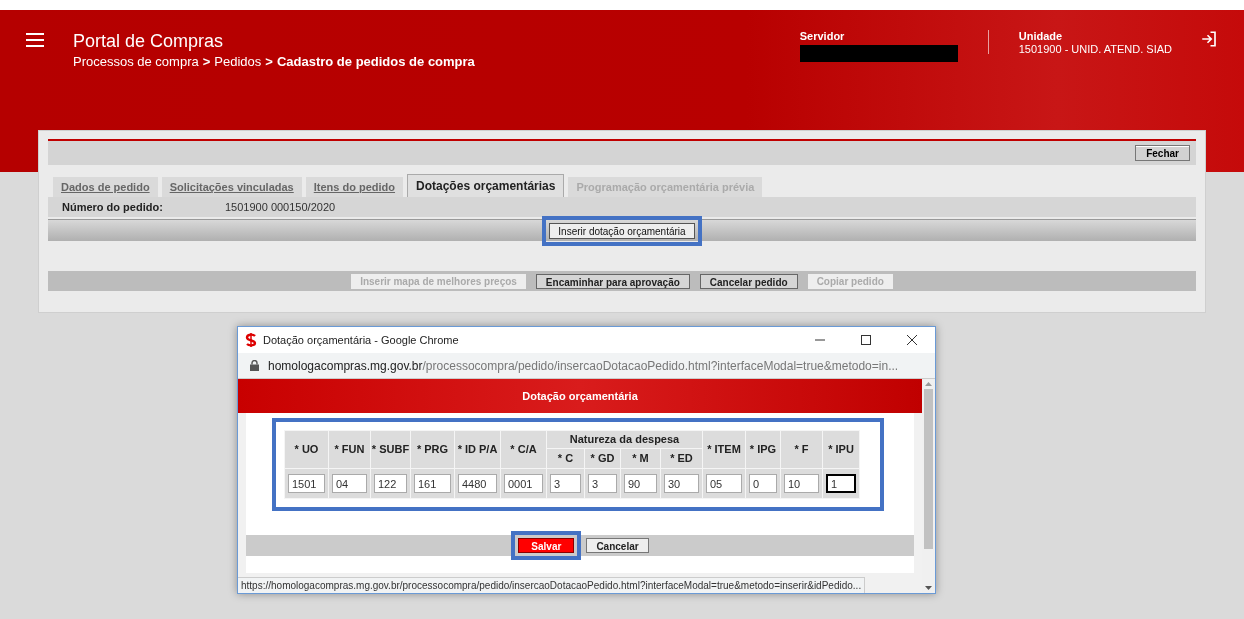 The width and height of the screenshot is (1244, 619). I want to click on field-value: 1501900 000150/2020, so click(280, 207).